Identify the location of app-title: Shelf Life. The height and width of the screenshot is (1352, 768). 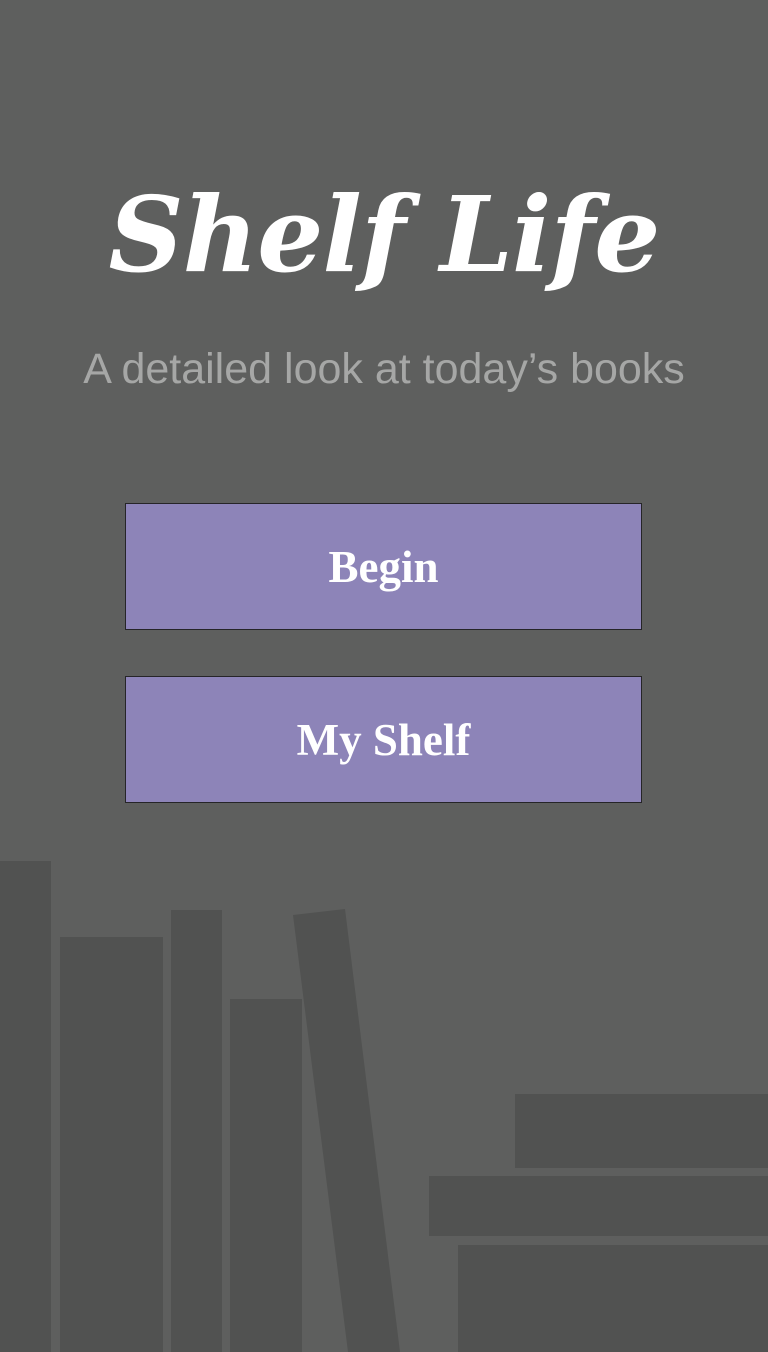
(384, 234).